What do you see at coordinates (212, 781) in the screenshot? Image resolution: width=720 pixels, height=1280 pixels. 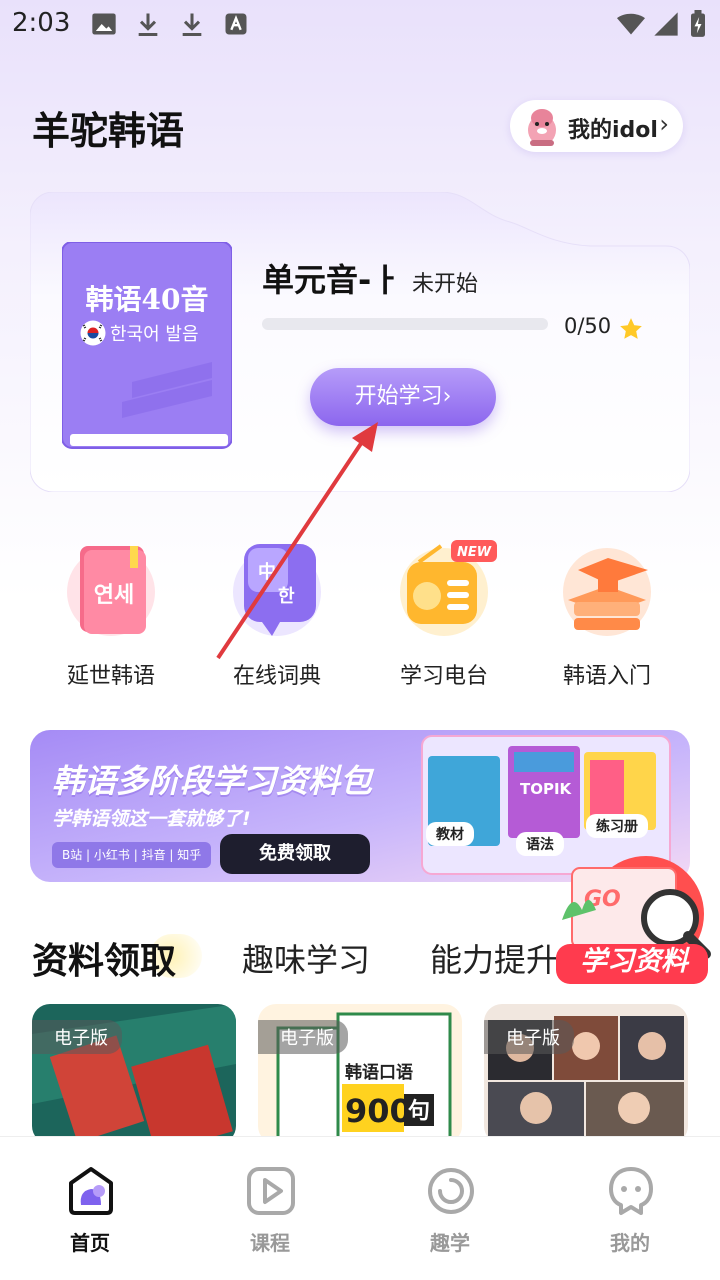 I see `banner-title: 韩语多阶段学习资料包` at bounding box center [212, 781].